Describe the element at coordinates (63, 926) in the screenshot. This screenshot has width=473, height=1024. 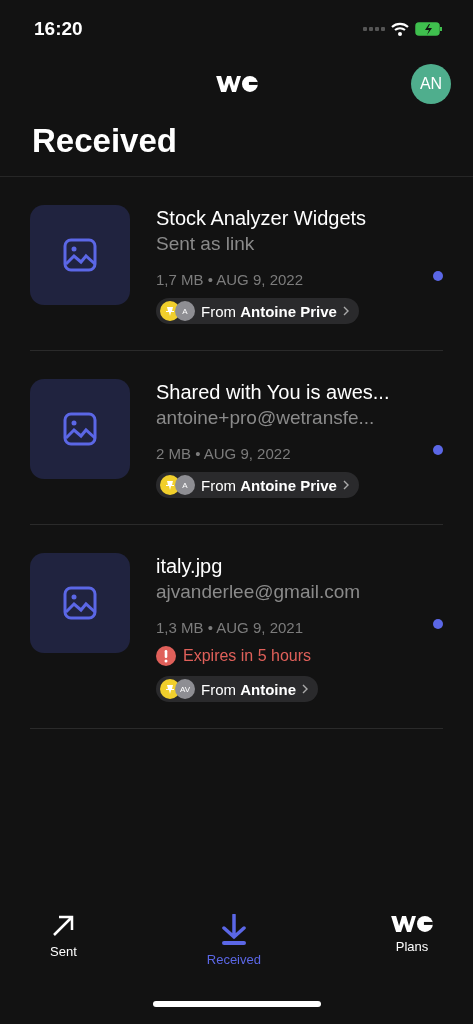
I see `arrow-up-right-icon` at that location.